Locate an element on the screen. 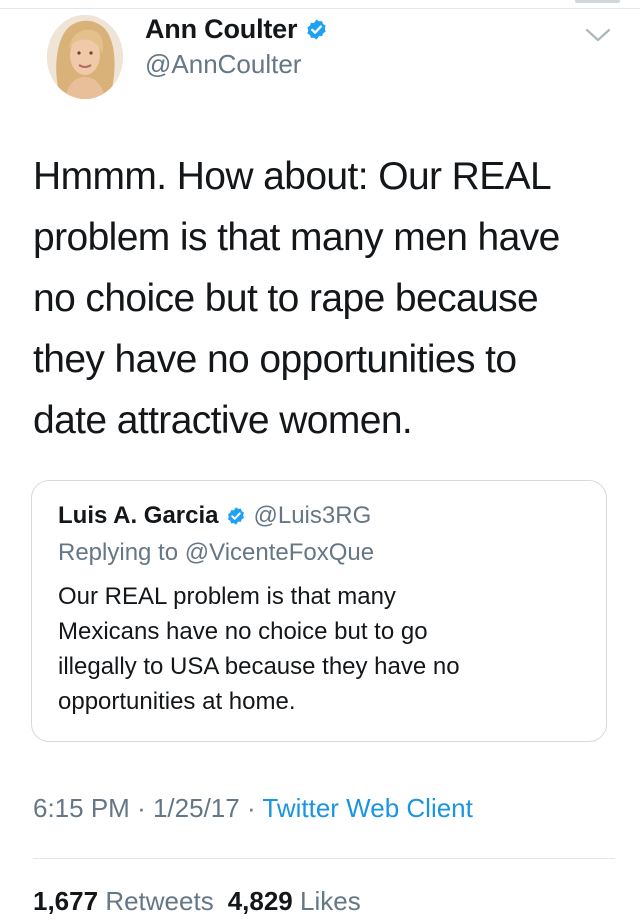 This screenshot has width=640, height=920. author-name-row: Ann Coulter is located at coordinates (236, 29).